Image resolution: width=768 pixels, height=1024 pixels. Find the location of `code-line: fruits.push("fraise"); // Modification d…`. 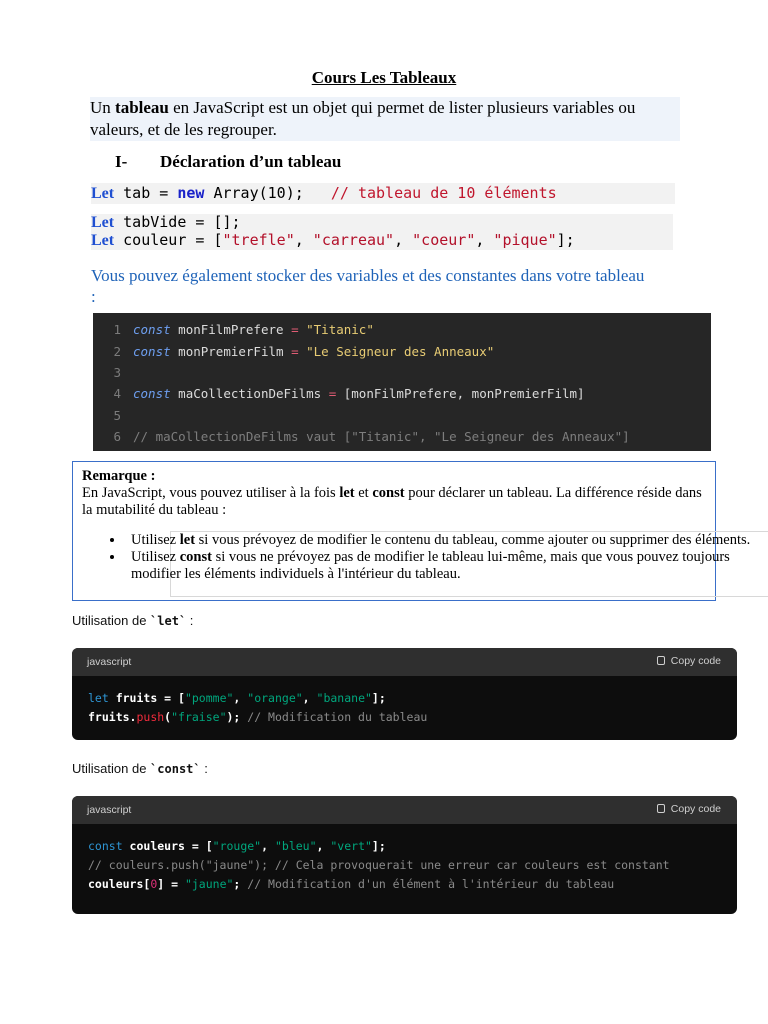

code-line: fruits.push("fraise"); // Modification d… is located at coordinates (257, 717).